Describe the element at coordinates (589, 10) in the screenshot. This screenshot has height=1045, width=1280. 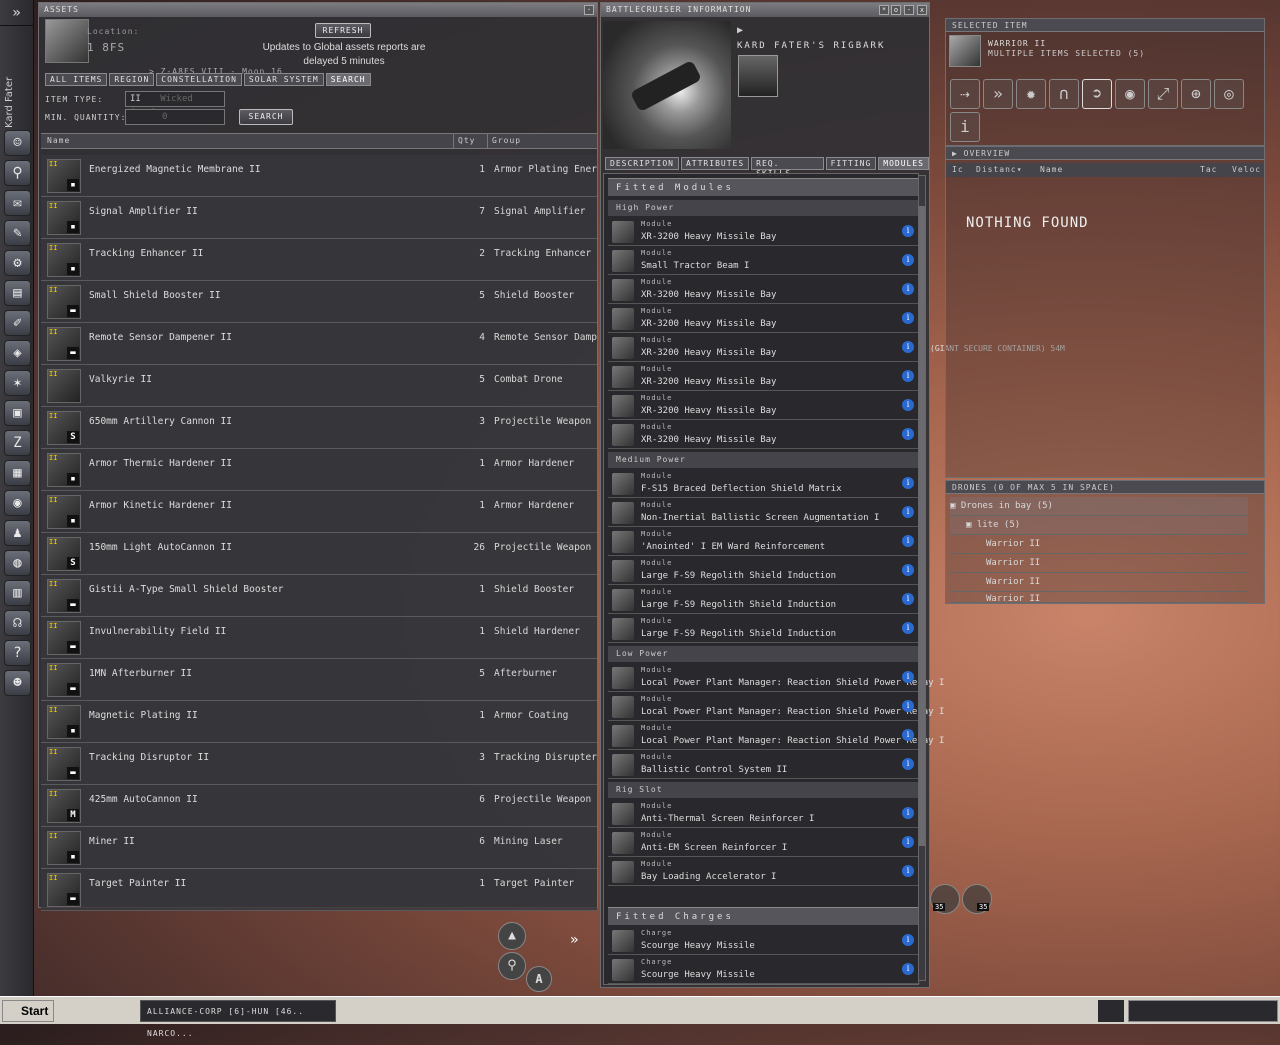
I see `assets-close-icon: ·` at that location.